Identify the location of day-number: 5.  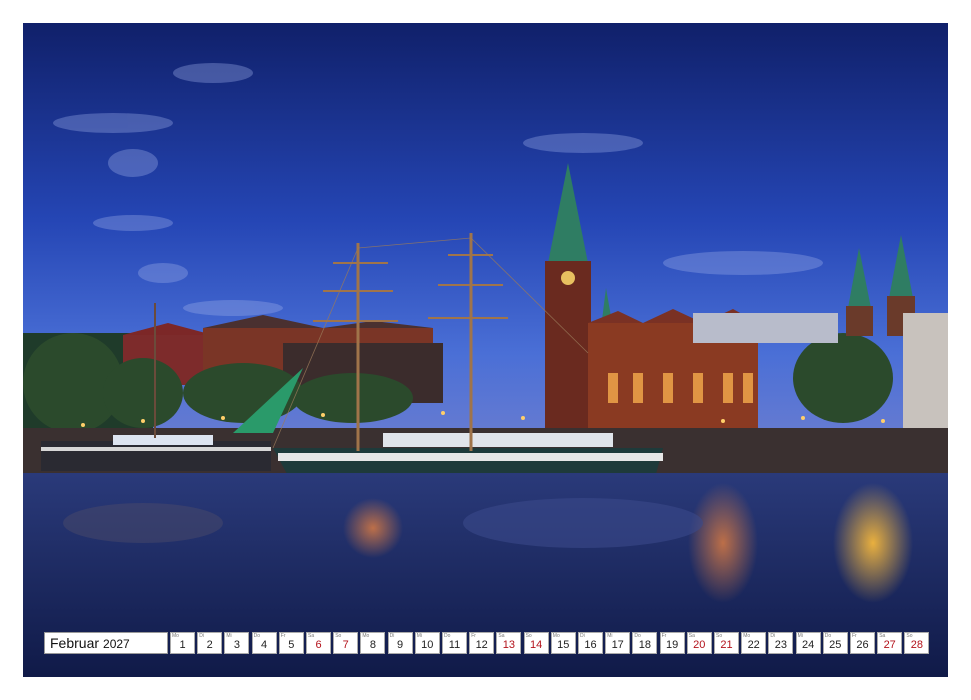
(291, 645).